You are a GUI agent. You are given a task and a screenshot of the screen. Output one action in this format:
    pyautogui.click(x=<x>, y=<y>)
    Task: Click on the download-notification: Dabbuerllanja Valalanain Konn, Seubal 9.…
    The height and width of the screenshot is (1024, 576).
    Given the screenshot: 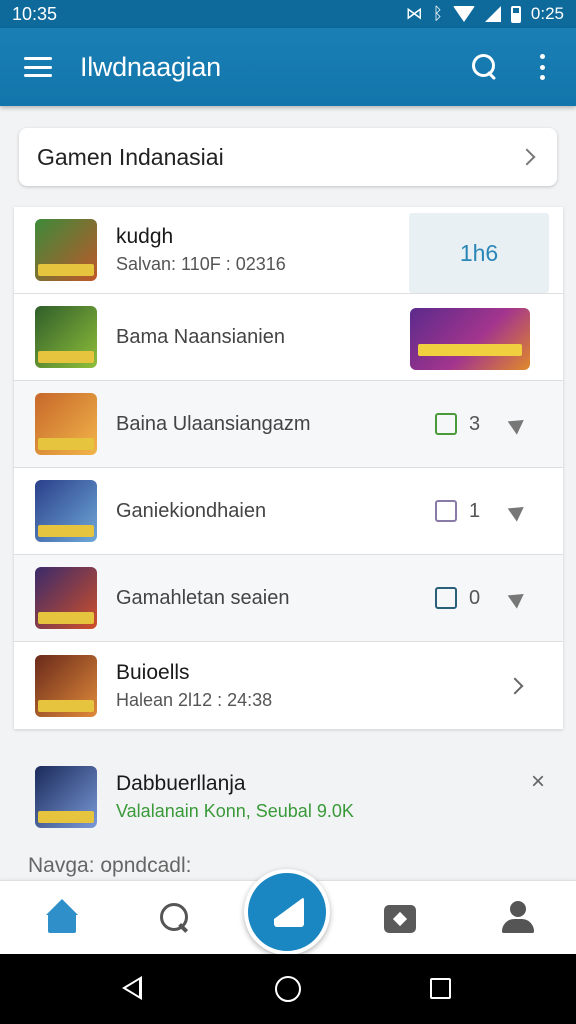 What is the action you would take?
    pyautogui.click(x=288, y=797)
    